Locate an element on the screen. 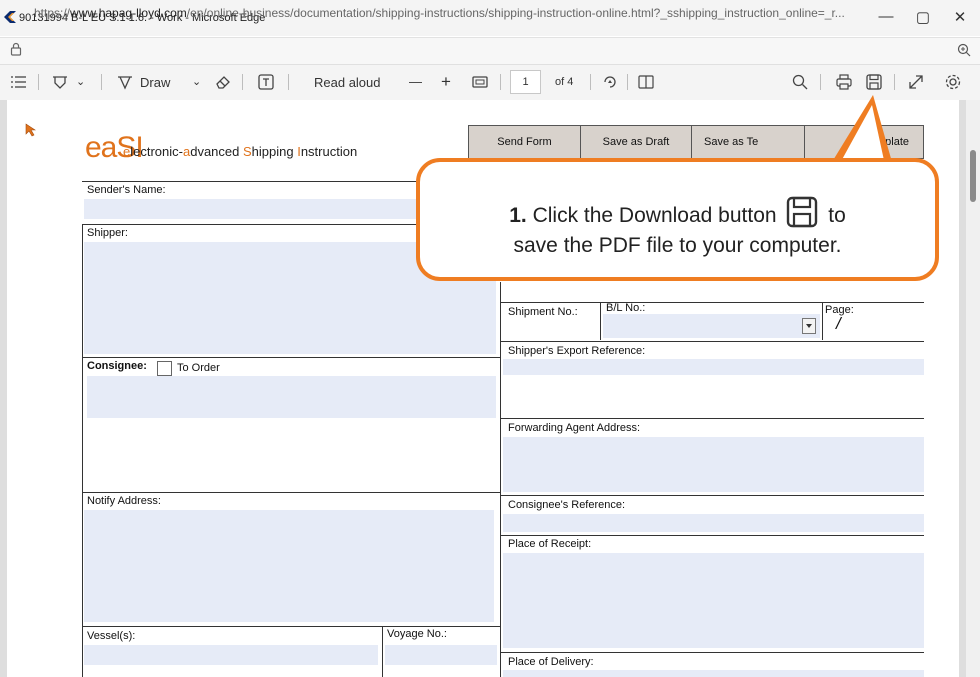 This screenshot has width=980, height=677. lock-icon is located at coordinates (16, 49).